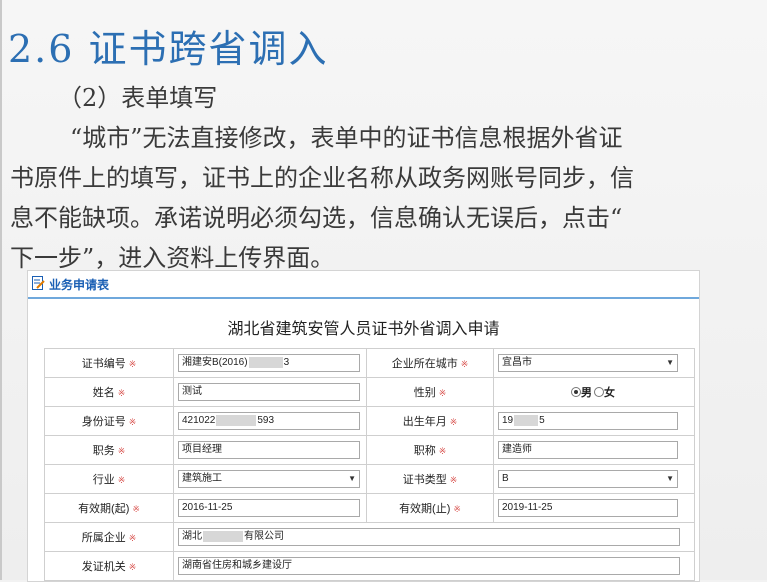 Image resolution: width=767 pixels, height=582 pixels. I want to click on name-input: 测试, so click(269, 392).